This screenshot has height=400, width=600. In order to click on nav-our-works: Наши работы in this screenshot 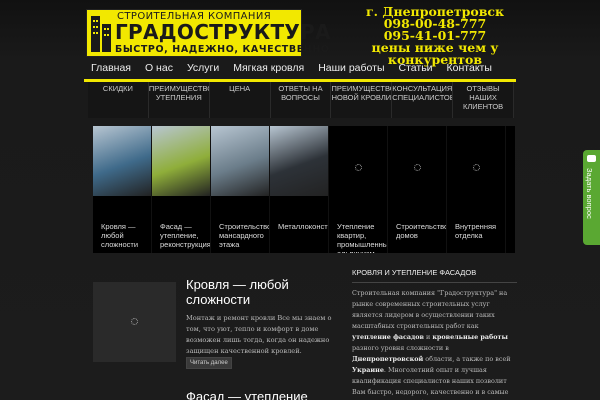, I will do `click(351, 68)`.